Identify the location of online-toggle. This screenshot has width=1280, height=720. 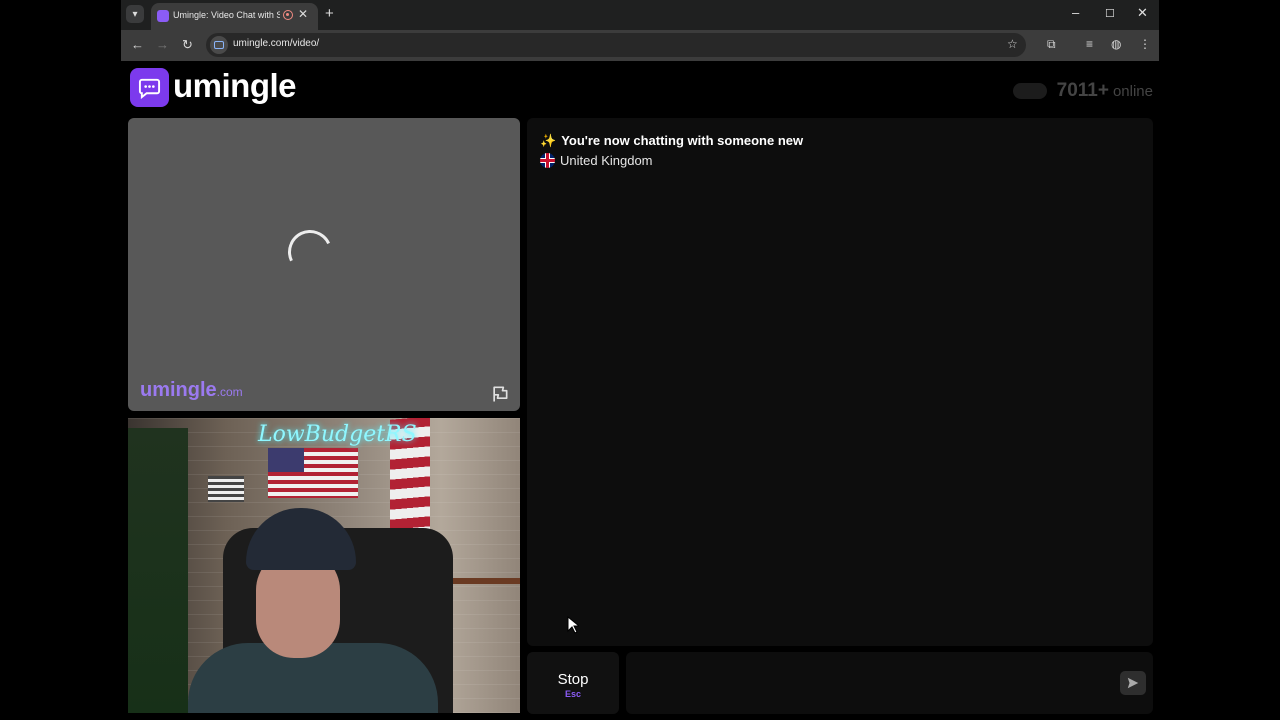
(1029, 91).